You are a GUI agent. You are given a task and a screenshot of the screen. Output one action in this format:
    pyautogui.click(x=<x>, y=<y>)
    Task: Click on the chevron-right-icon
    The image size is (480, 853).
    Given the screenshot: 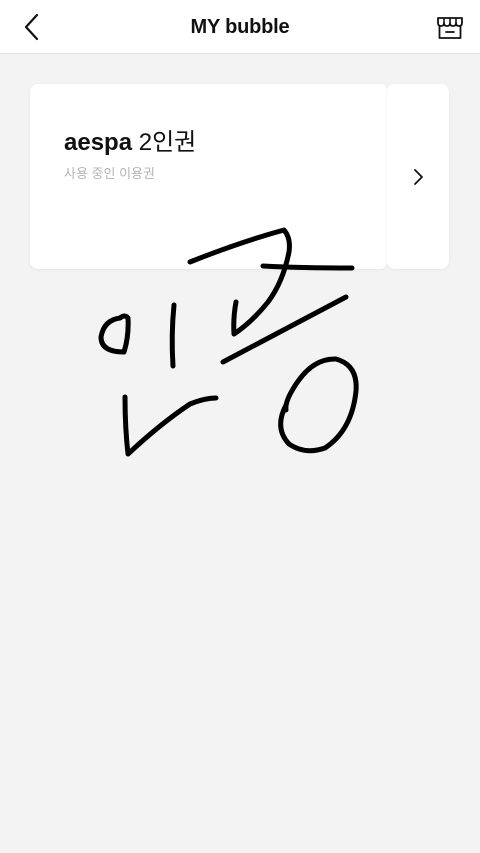 What is the action you would take?
    pyautogui.click(x=418, y=176)
    